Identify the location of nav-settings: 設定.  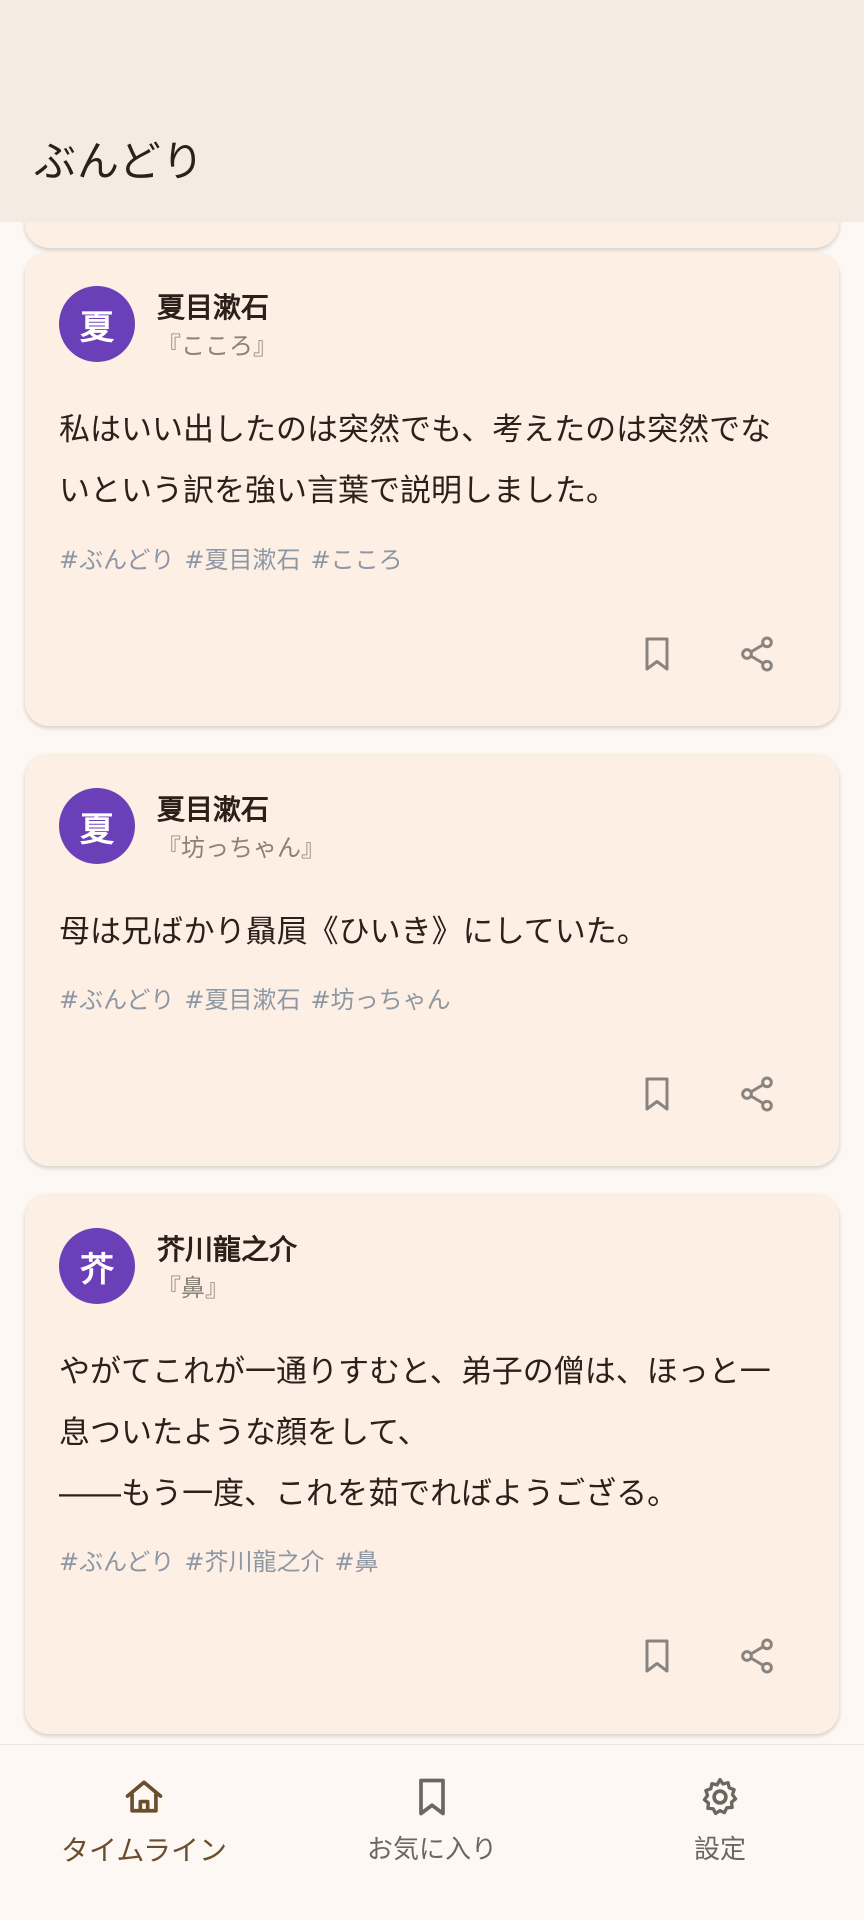
(720, 1822).